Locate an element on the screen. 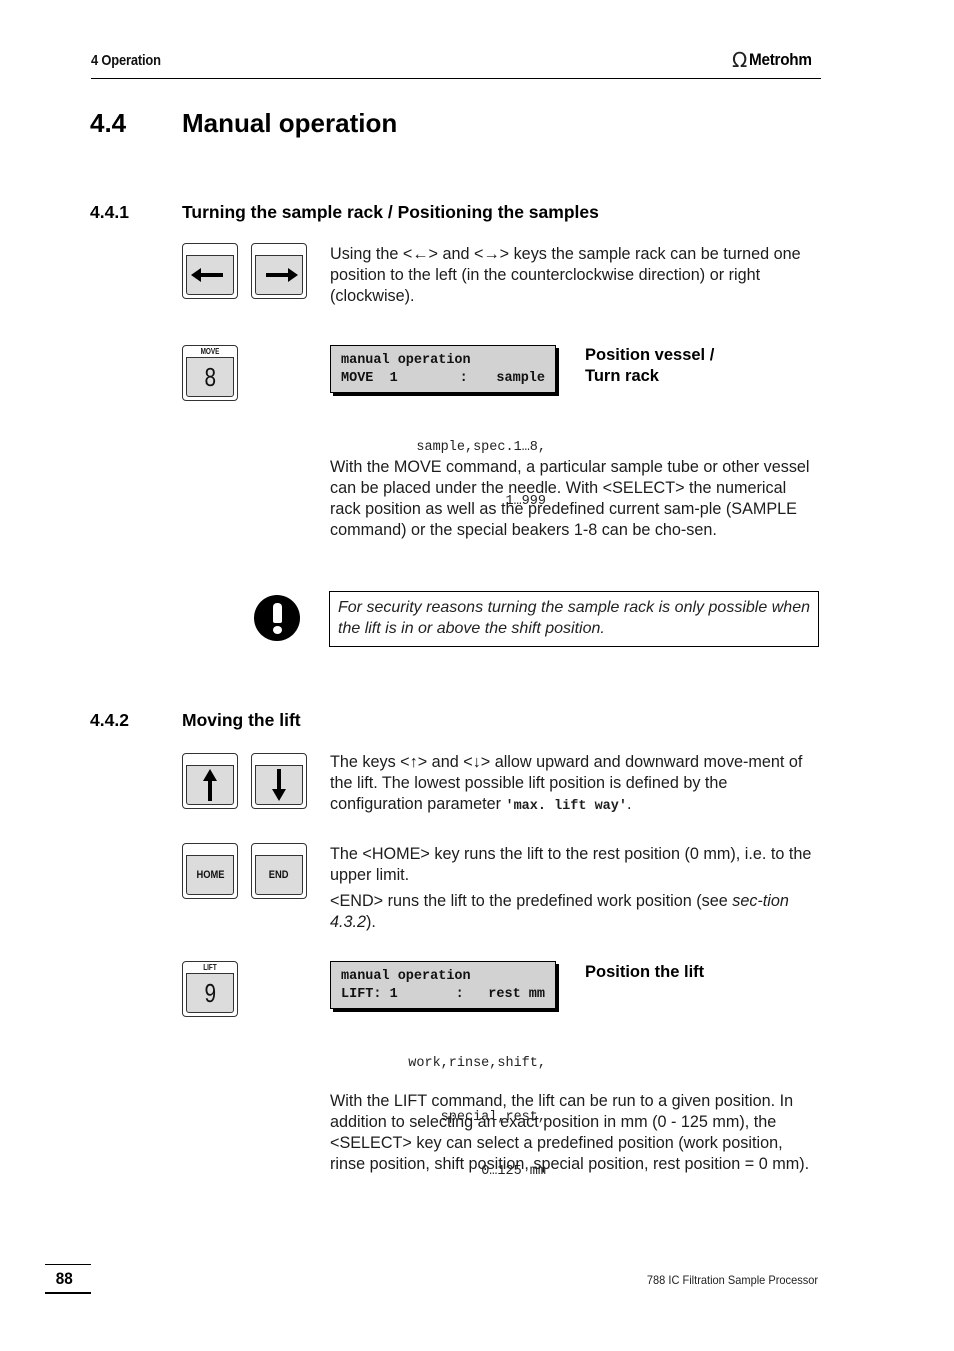 This screenshot has height=1351, width=954. brand-logo: Ω Metrohm is located at coordinates (775, 60).